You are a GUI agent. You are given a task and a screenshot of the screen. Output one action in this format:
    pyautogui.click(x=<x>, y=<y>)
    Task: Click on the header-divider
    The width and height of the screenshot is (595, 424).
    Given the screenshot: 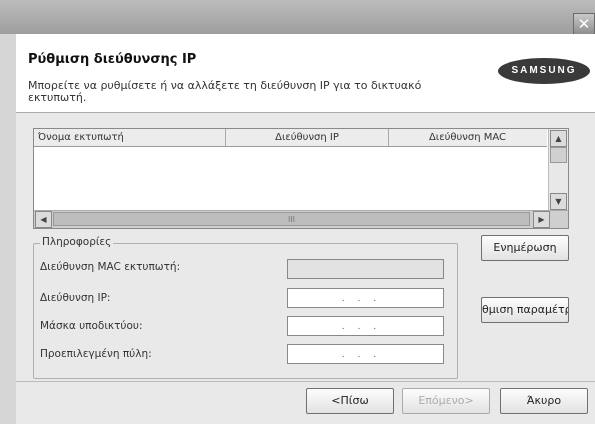 What is the action you would take?
    pyautogui.click(x=305, y=112)
    